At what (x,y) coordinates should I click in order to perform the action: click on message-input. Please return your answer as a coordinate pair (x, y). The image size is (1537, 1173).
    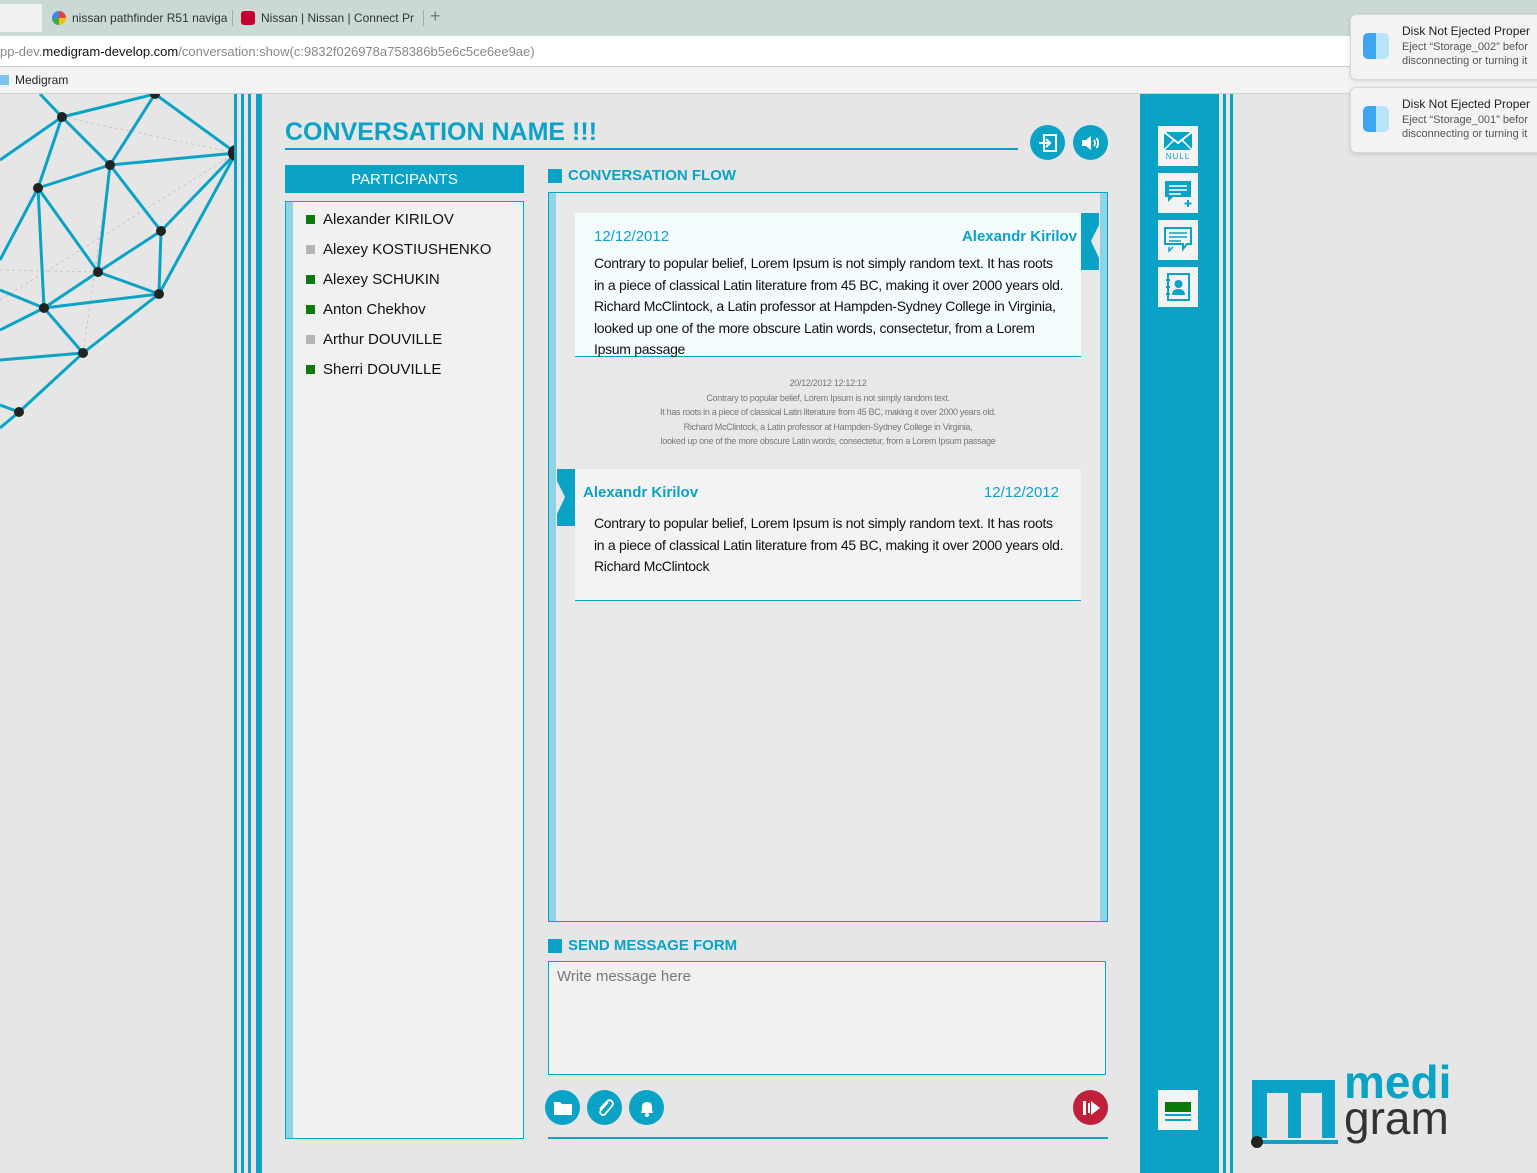
    Looking at the image, I should click on (827, 1018).